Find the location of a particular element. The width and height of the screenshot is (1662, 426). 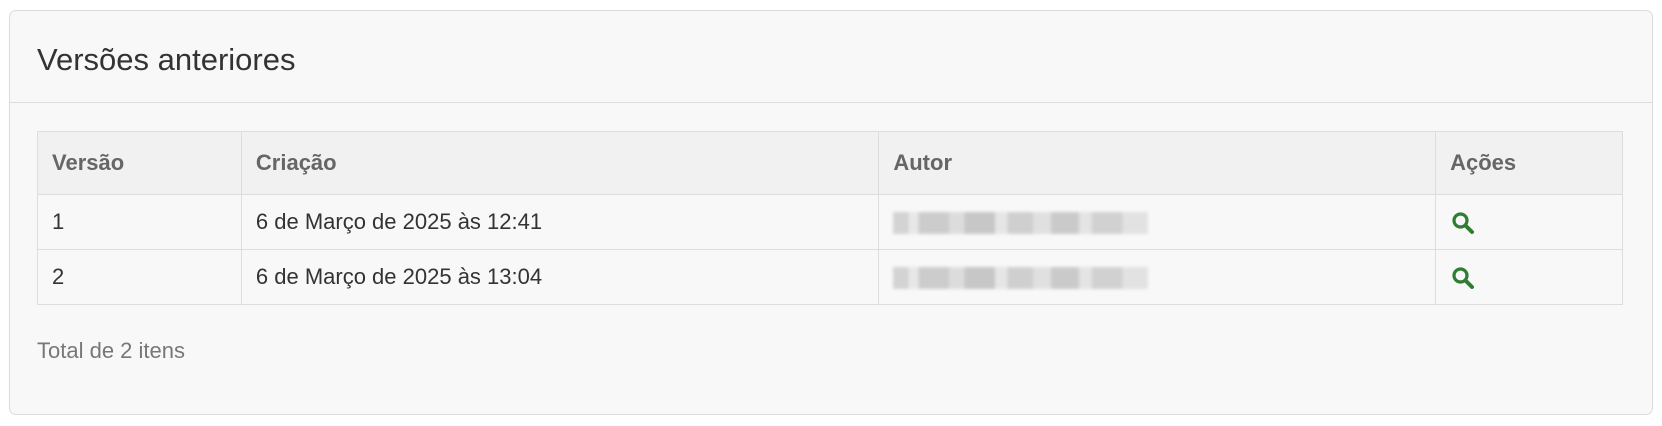

table-header: Versão Criação Autor Ações is located at coordinates (830, 163).